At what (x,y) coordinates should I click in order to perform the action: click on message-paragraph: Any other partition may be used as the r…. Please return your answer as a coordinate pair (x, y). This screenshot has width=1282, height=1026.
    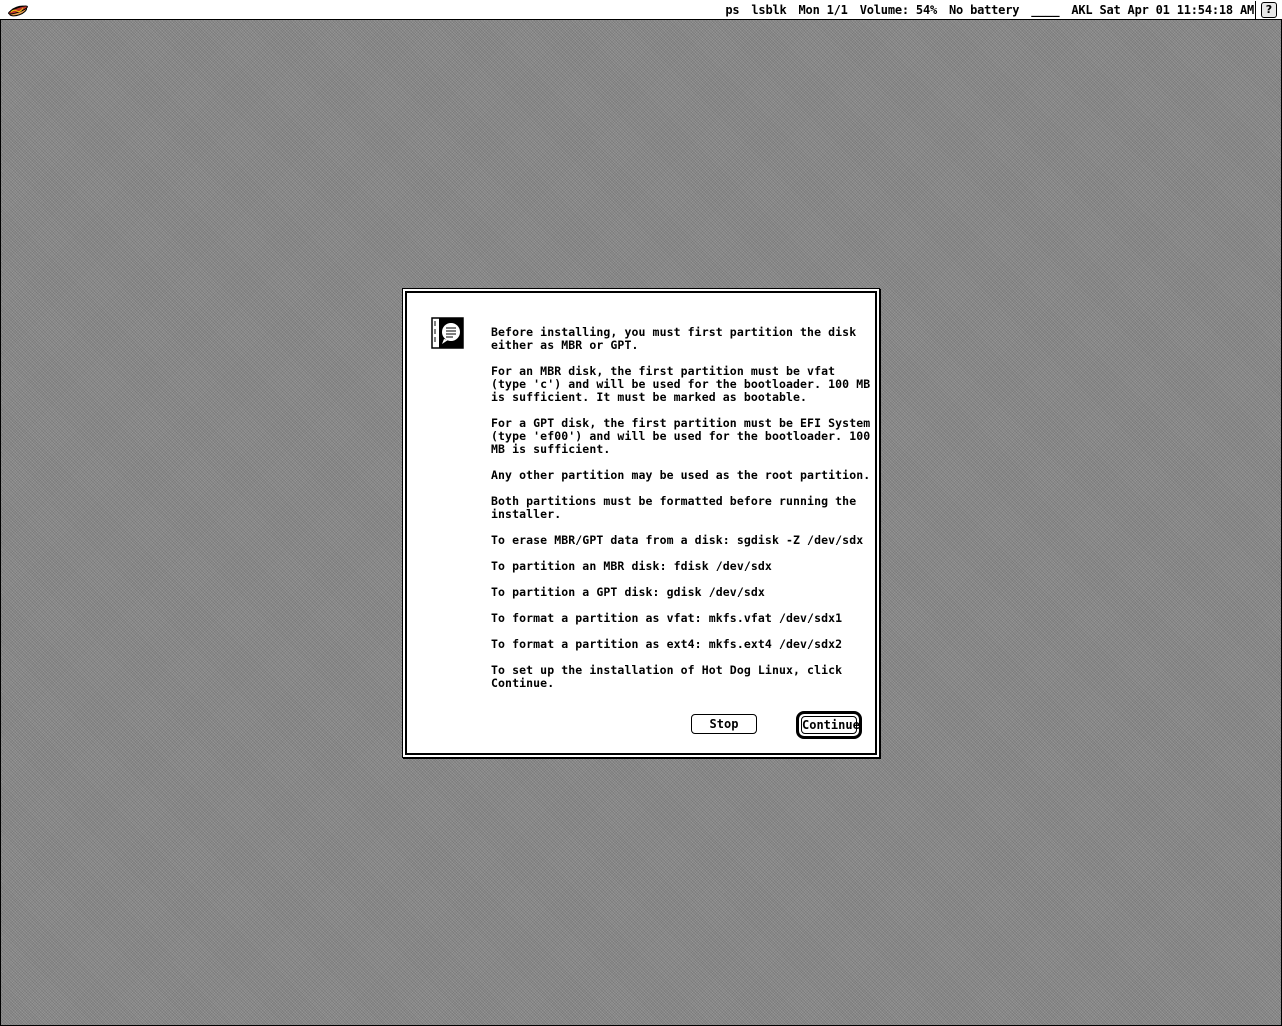
    Looking at the image, I should click on (681, 475).